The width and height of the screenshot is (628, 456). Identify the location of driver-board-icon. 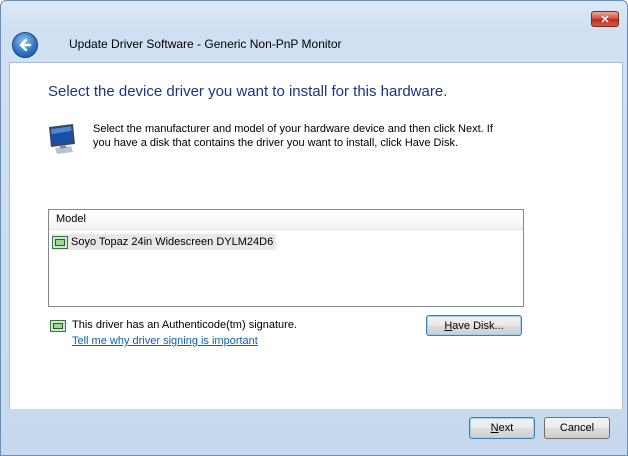
(60, 242).